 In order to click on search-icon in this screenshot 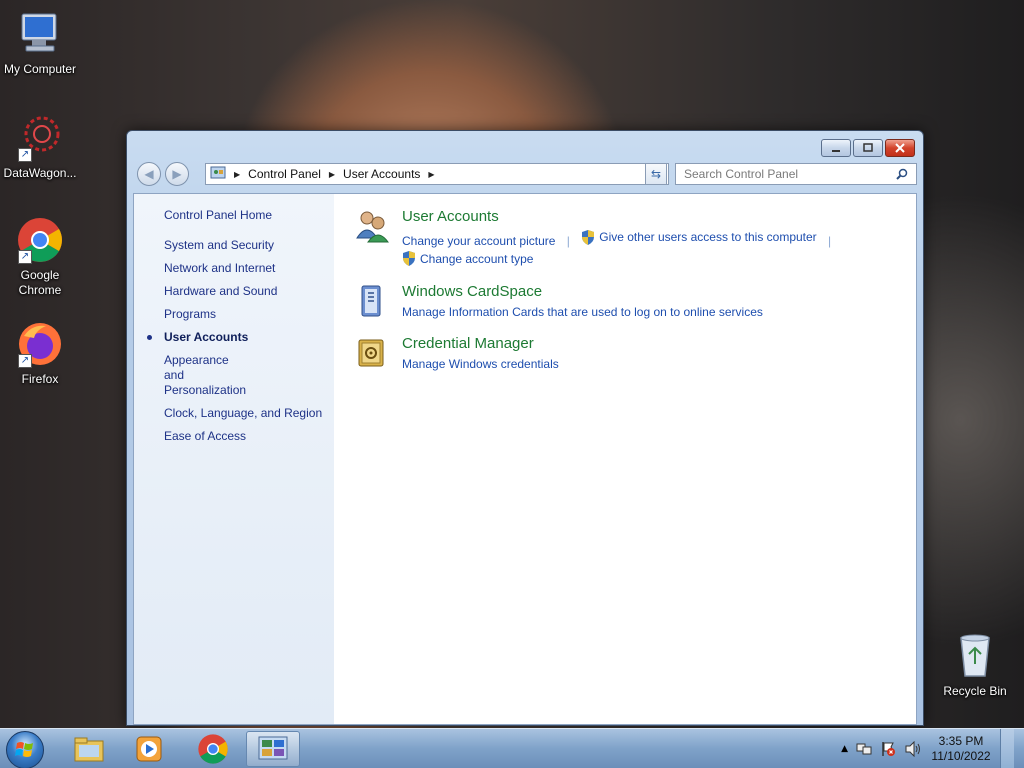, I will do `click(902, 174)`.